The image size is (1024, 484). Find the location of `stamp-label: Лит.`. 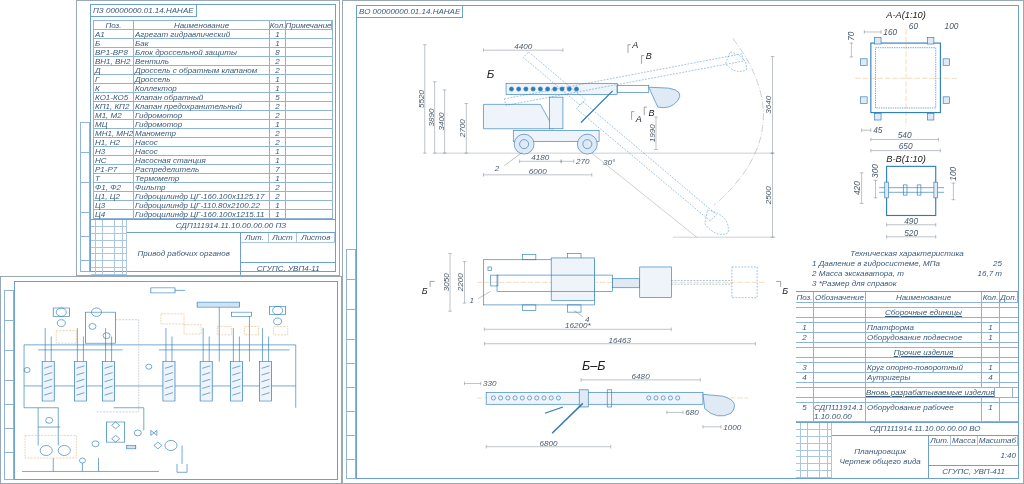

stamp-label: Лит. is located at coordinates (940, 440).